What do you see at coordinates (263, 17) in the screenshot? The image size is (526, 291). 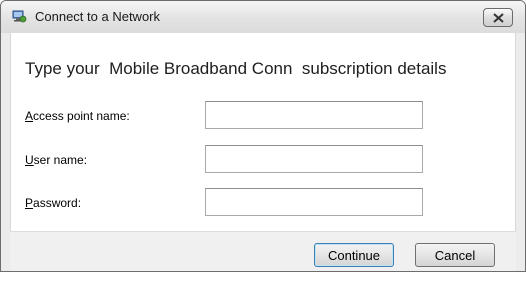 I see `title-bar: Connect to a Network` at bounding box center [263, 17].